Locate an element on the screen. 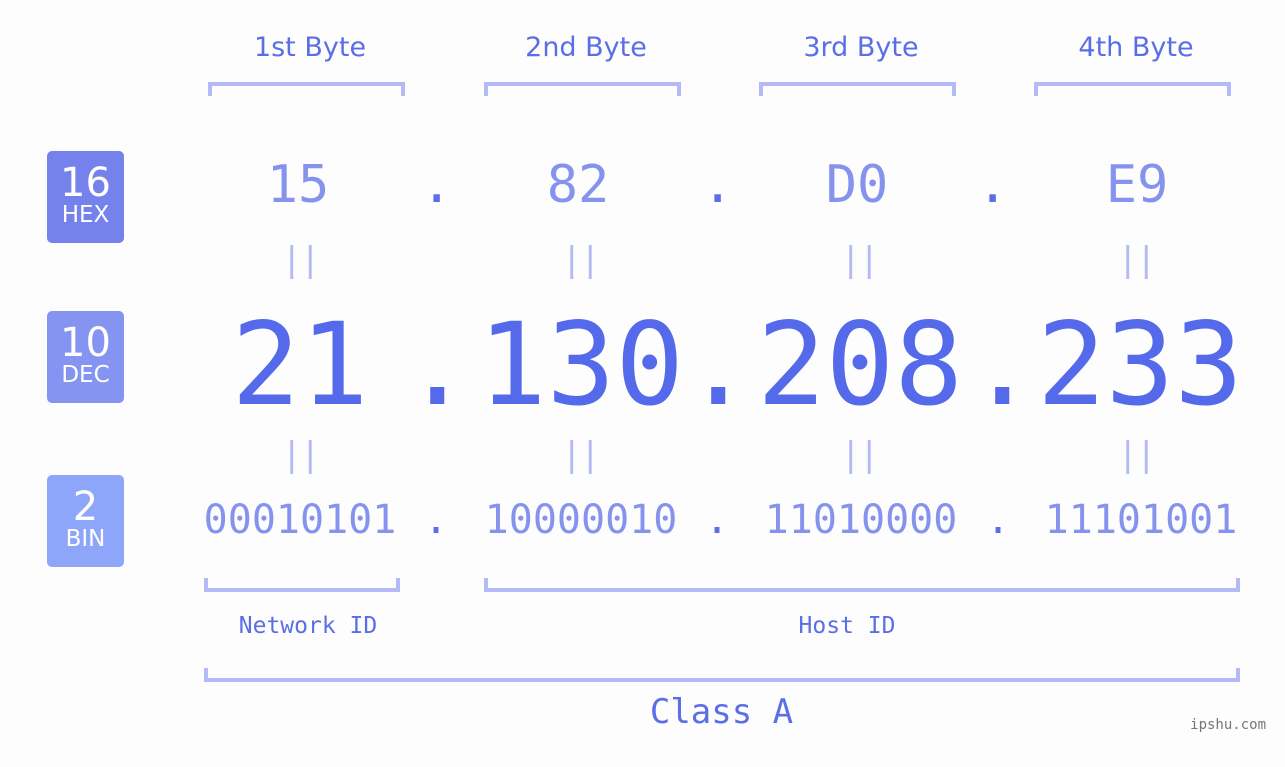 This screenshot has height=767, width=1285. class-label: Class A is located at coordinates (721, 712).